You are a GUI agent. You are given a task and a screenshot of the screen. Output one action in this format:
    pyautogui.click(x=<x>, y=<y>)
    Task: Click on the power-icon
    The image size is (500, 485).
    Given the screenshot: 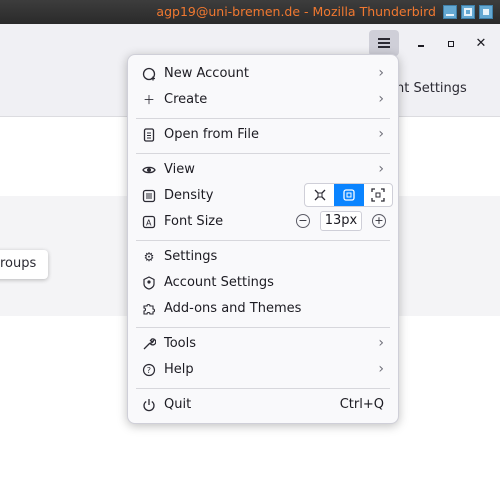 What is the action you would take?
    pyautogui.click(x=149, y=405)
    